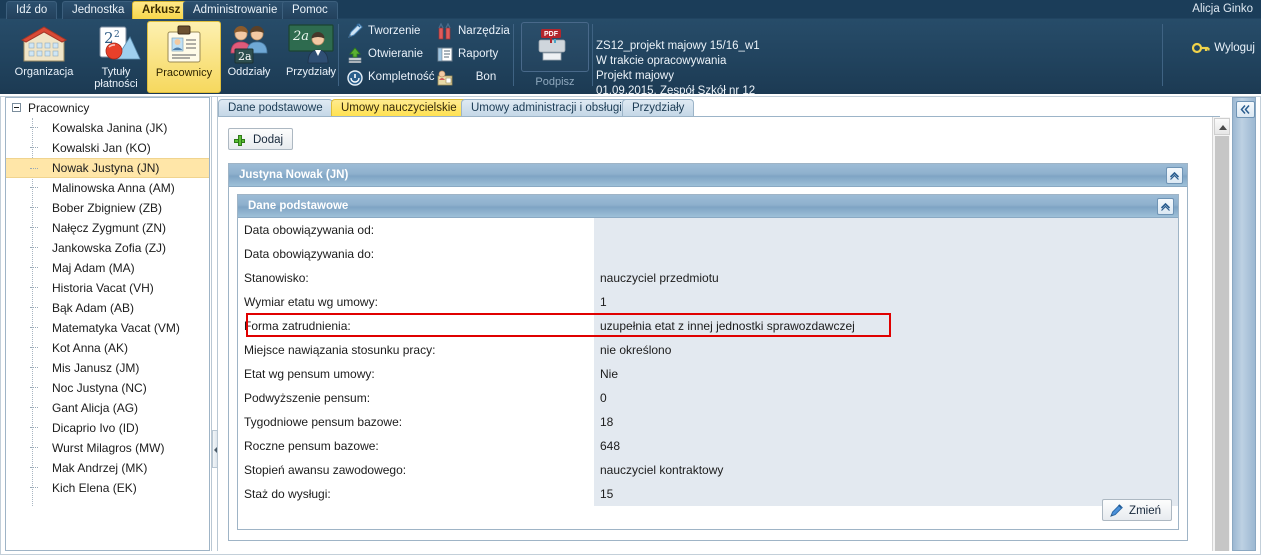  I want to click on form-row: Data obowiązywania od:, so click(708, 230).